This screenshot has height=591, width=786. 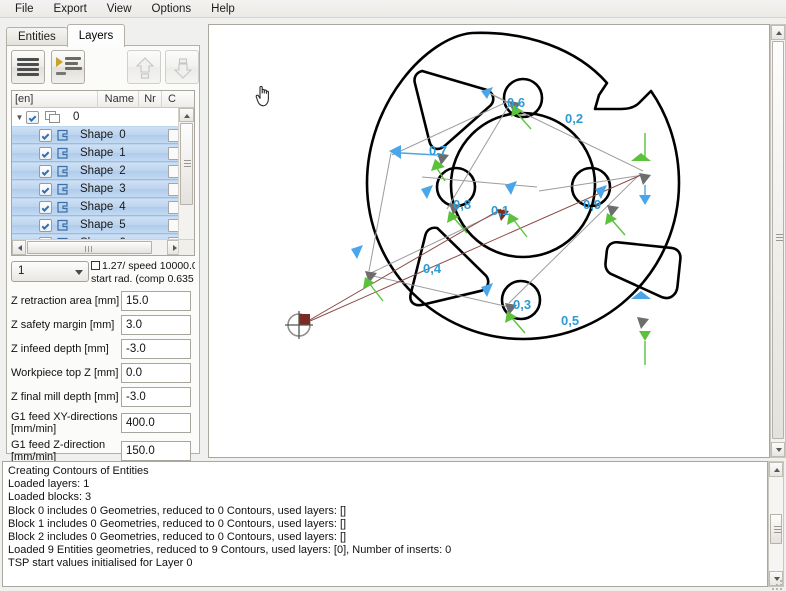 I want to click on lines-icon, so click(x=28, y=67).